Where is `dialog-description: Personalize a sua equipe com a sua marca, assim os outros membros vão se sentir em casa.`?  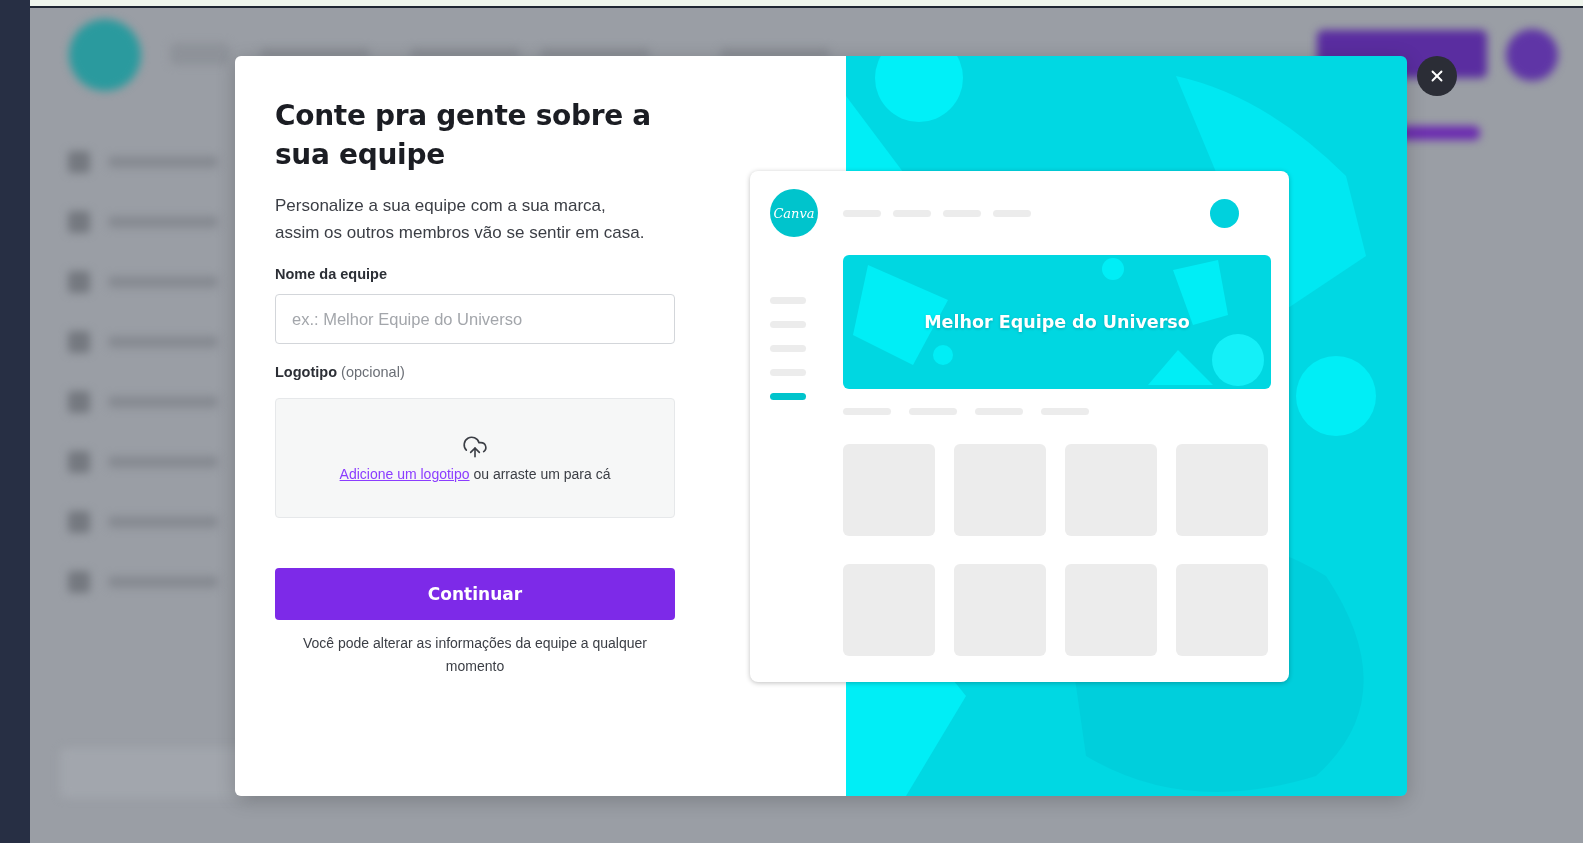 dialog-description: Personalize a sua equipe com a sua marca, assim os outros membros vão se sentir em casa. is located at coordinates (460, 219).